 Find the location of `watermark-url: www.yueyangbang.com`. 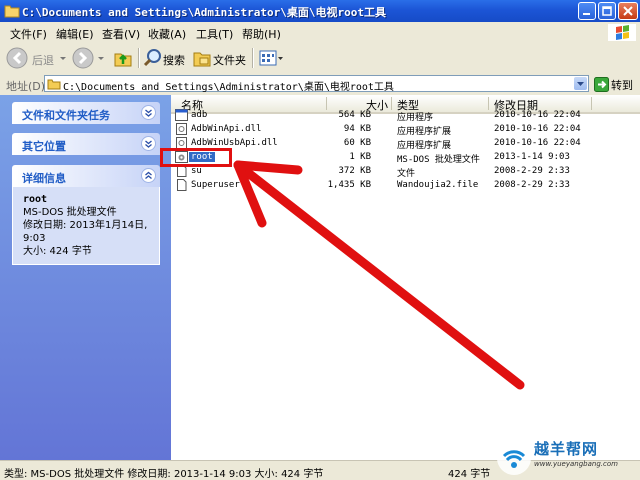

watermark-url: www.yueyangbang.com is located at coordinates (576, 464).